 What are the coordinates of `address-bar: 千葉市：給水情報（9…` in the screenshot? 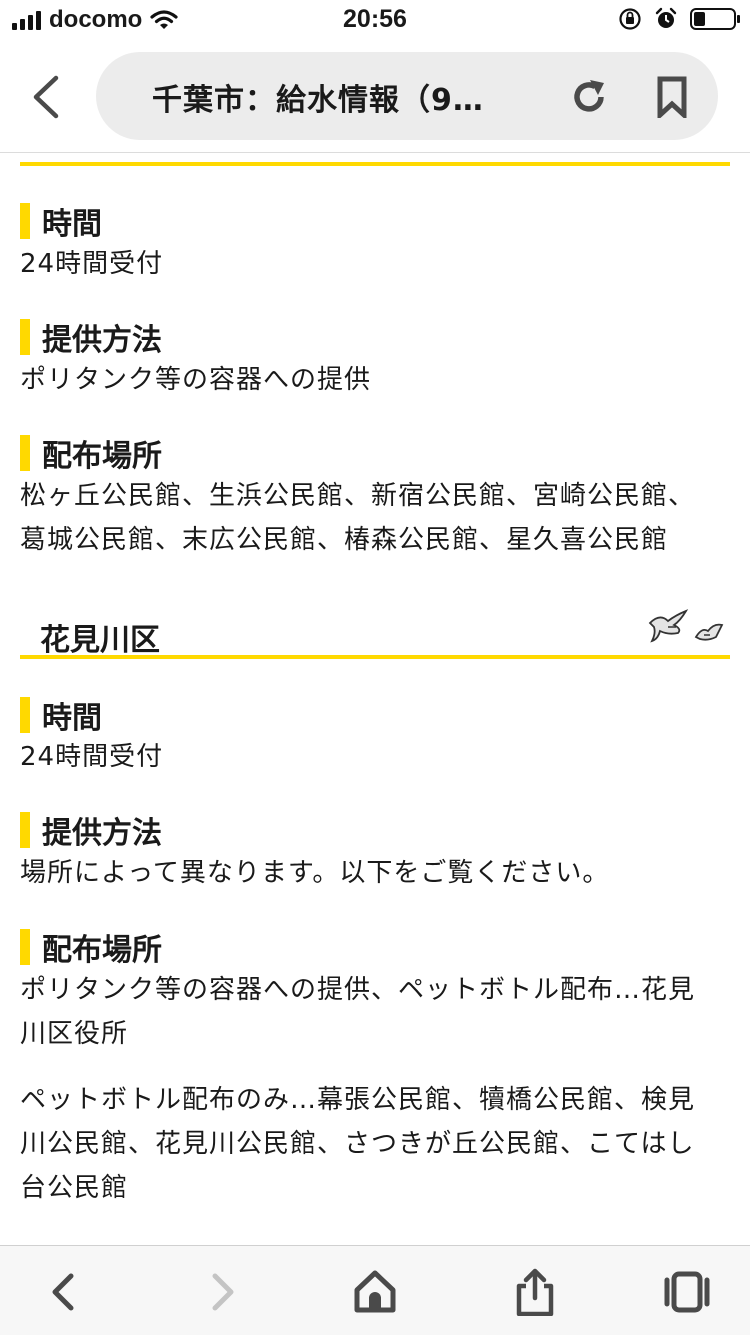 It's located at (407, 96).